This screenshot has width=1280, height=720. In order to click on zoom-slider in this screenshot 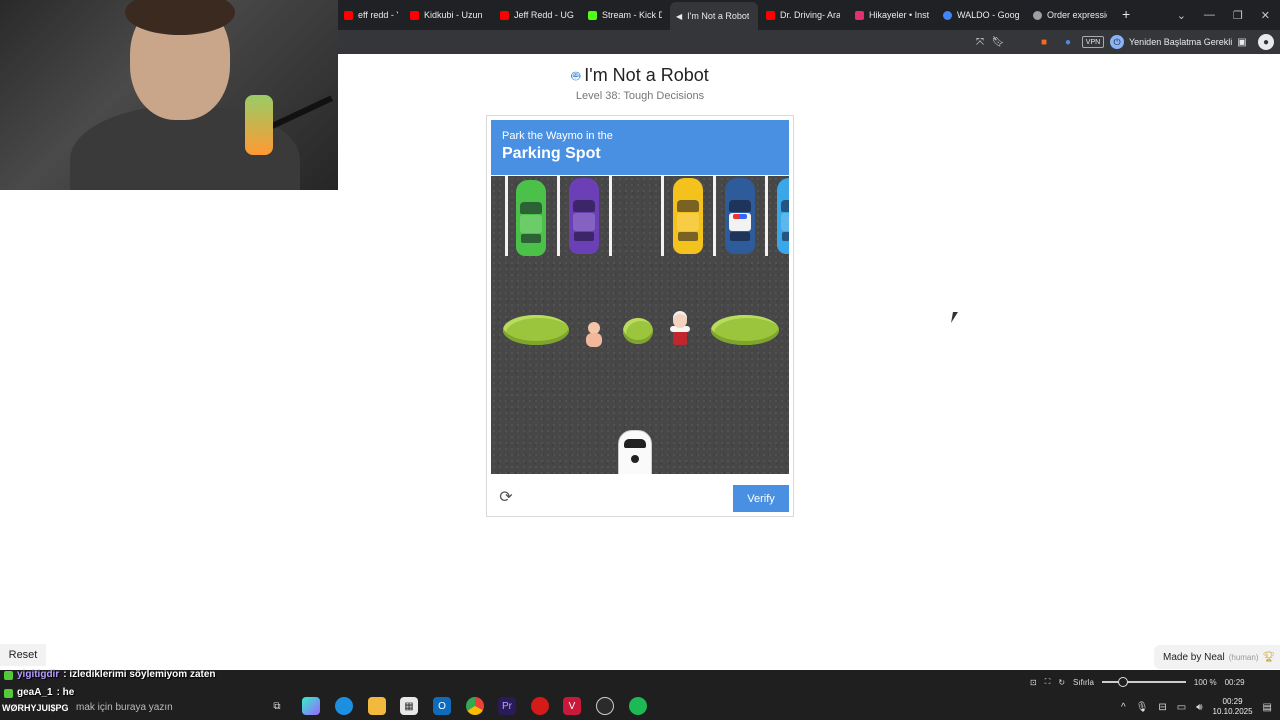, I will do `click(1143, 682)`.